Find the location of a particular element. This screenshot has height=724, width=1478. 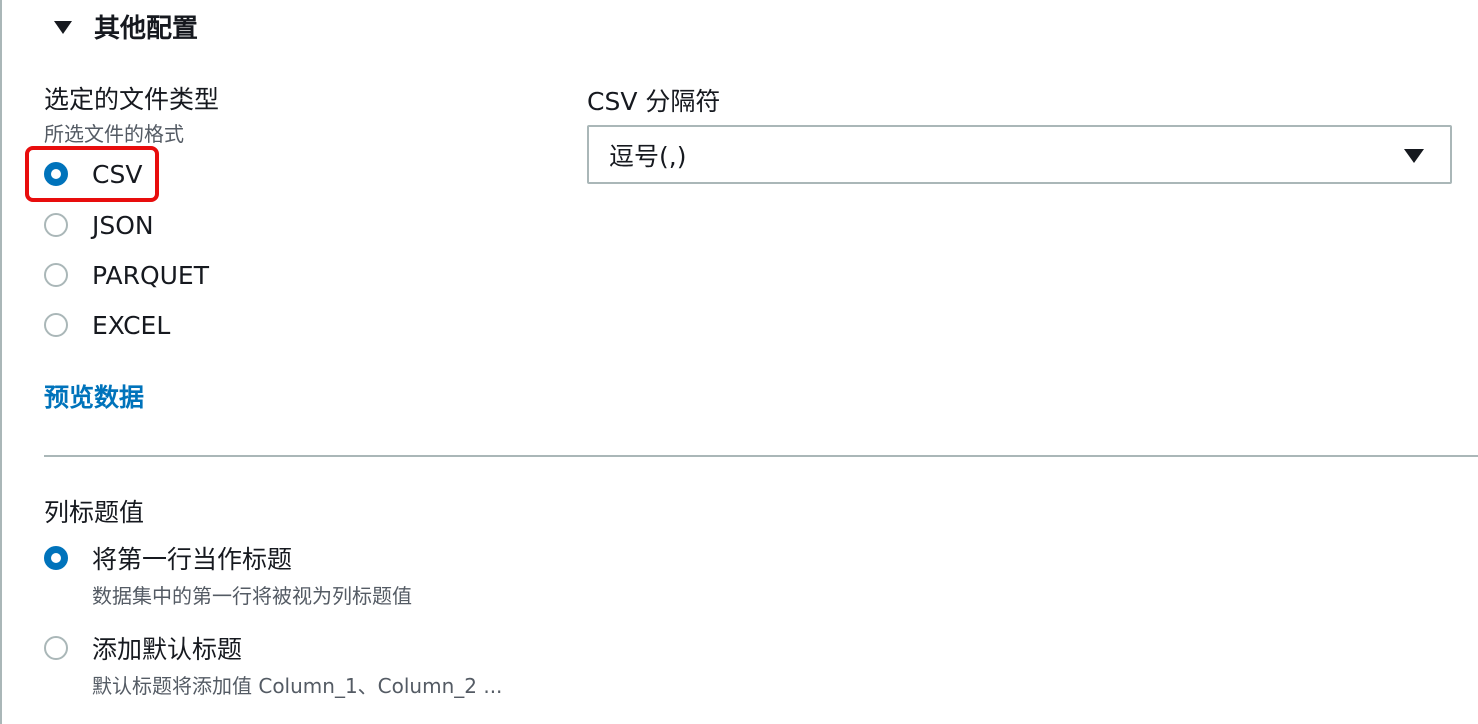

radio-label: 将第一行当作标题 is located at coordinates (192, 559).